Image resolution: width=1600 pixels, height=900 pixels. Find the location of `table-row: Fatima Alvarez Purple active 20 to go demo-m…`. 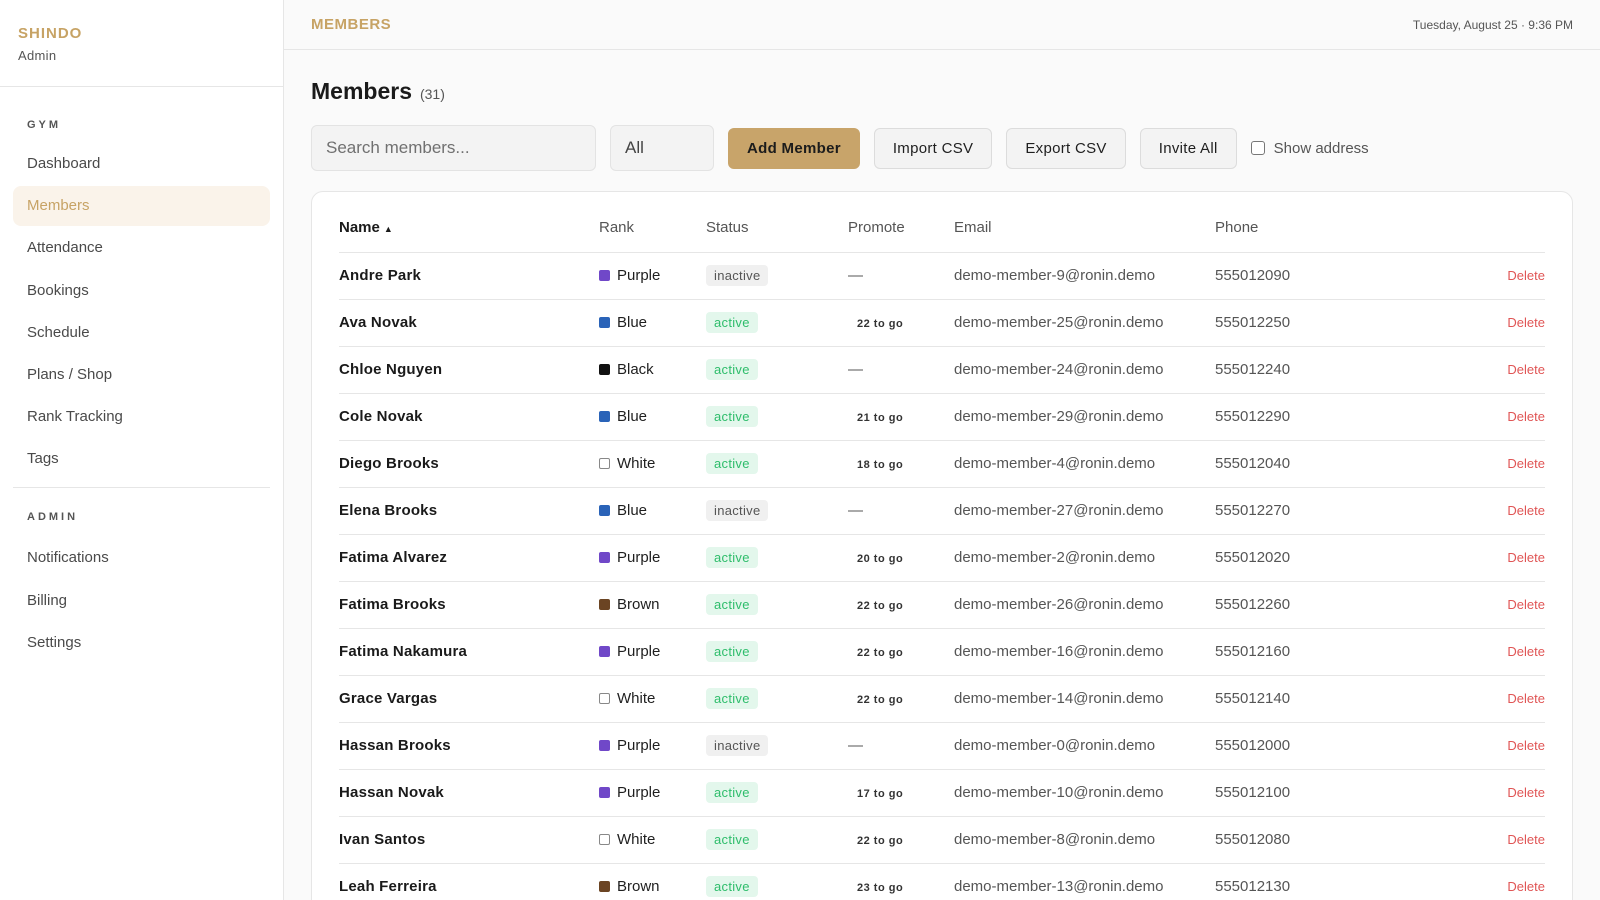

table-row: Fatima Alvarez Purple active 20 to go demo-m… is located at coordinates (942, 558).